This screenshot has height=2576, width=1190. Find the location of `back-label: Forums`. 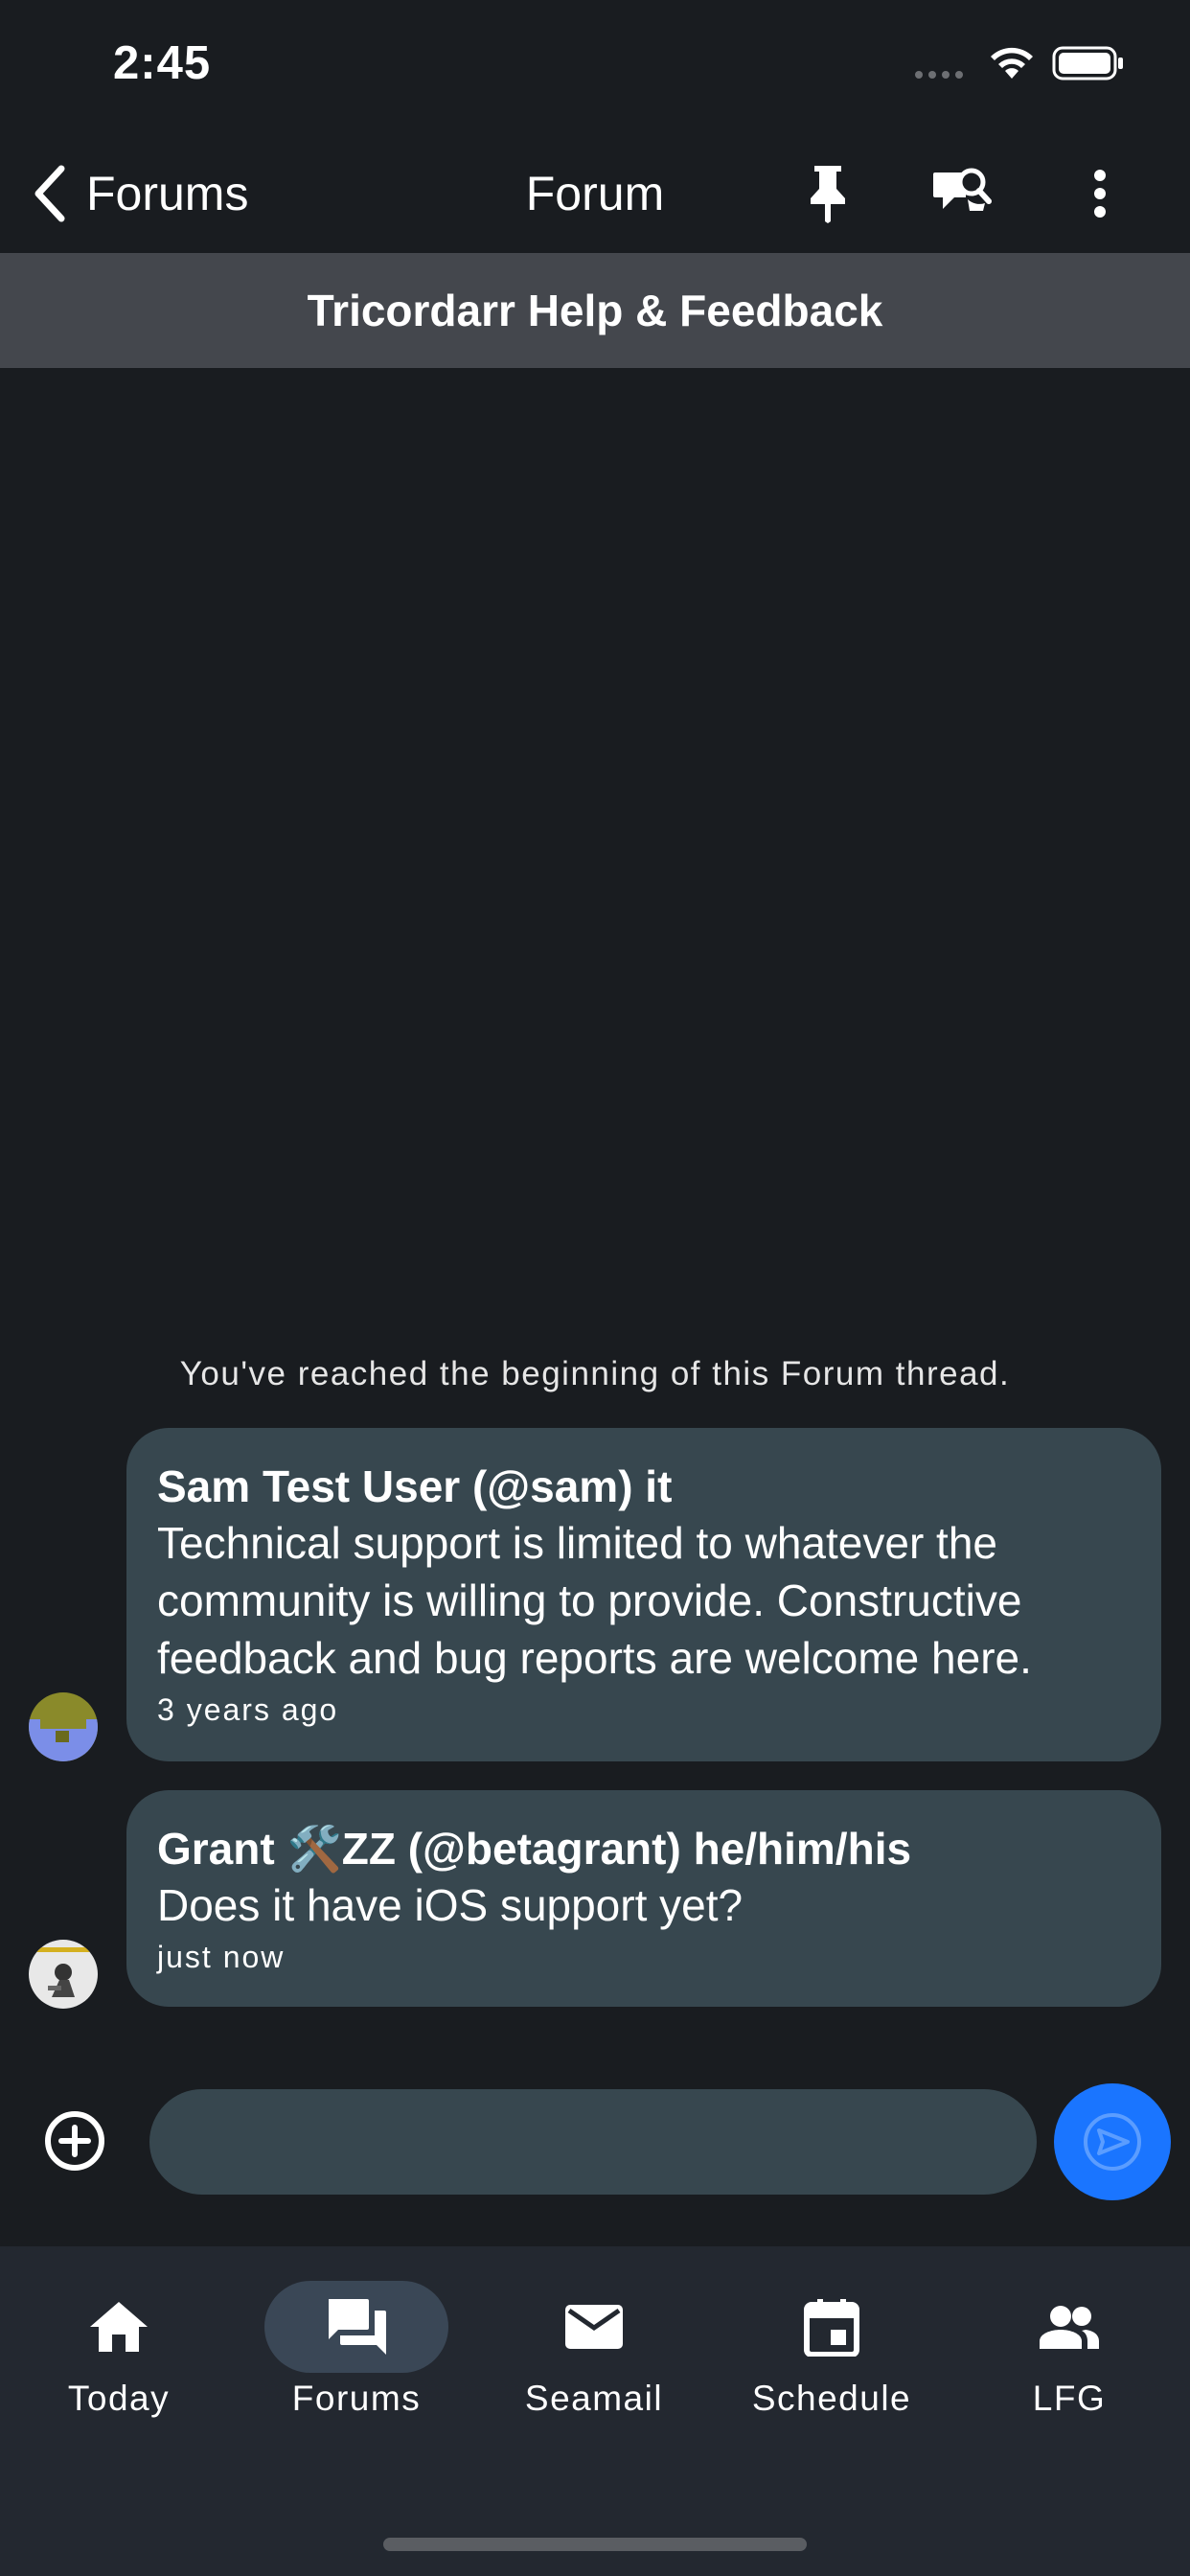

back-label: Forums is located at coordinates (167, 193).